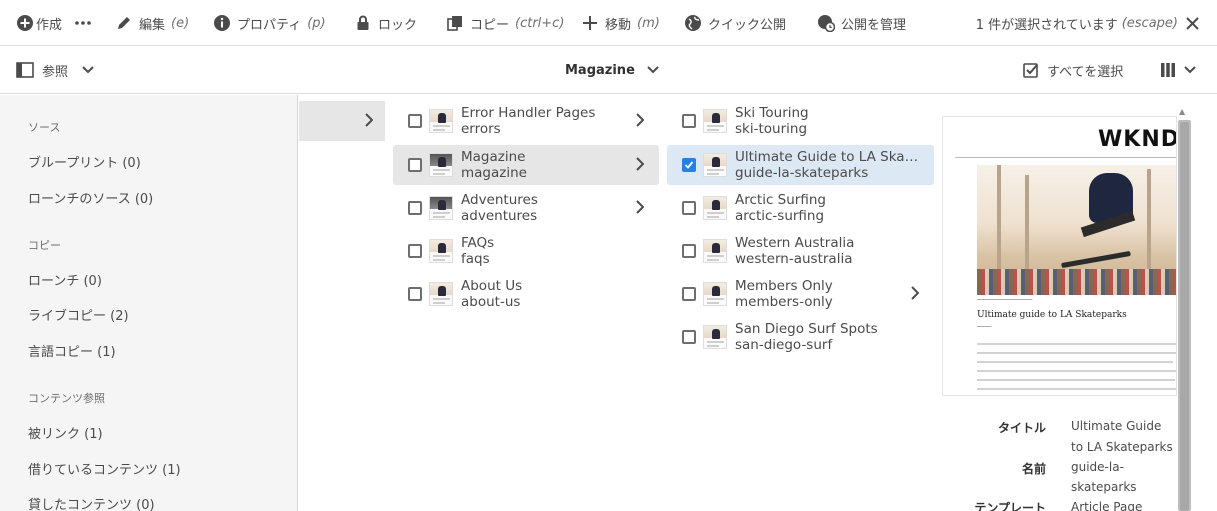 Image resolution: width=1217 pixels, height=511 pixels. Describe the element at coordinates (1107, 505) in the screenshot. I see `meta-template-value: Article Page` at that location.